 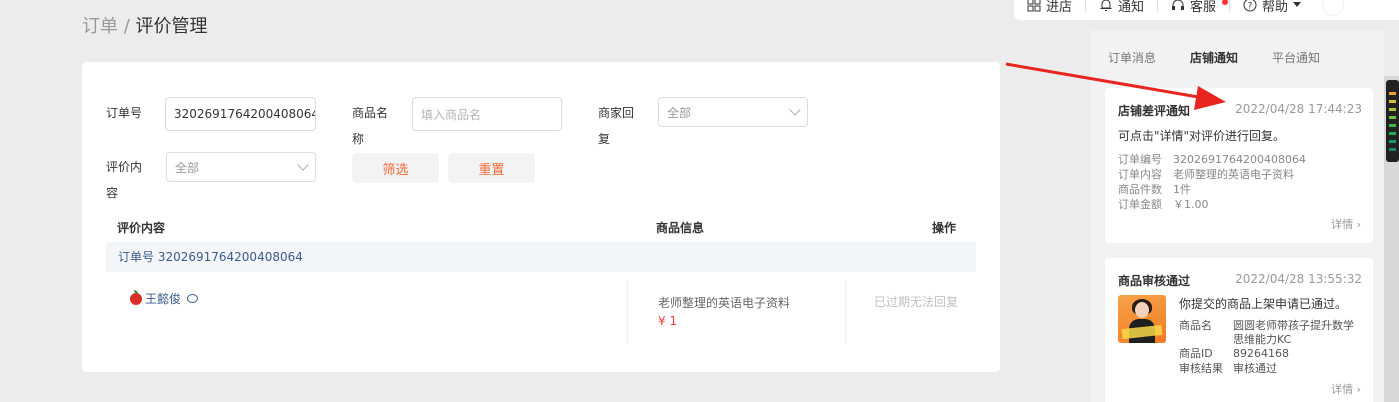 What do you see at coordinates (124, 113) in the screenshot?
I see `order-no-label: 订单号` at bounding box center [124, 113].